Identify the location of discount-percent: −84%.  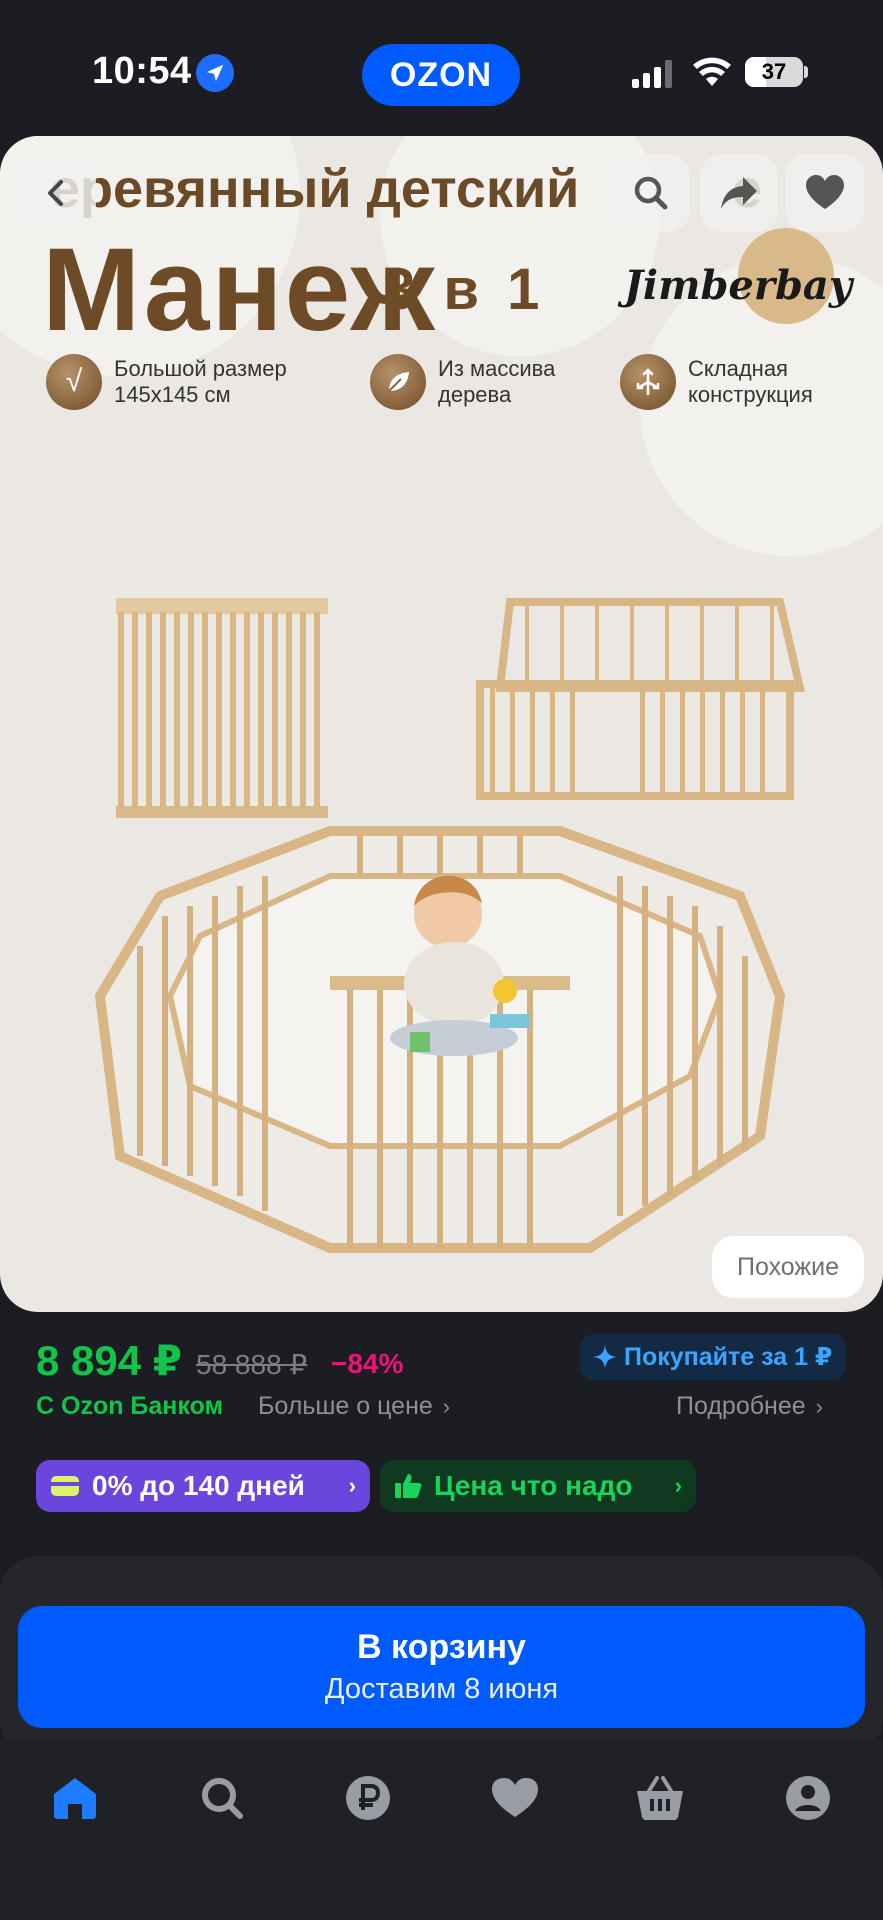
(367, 1363).